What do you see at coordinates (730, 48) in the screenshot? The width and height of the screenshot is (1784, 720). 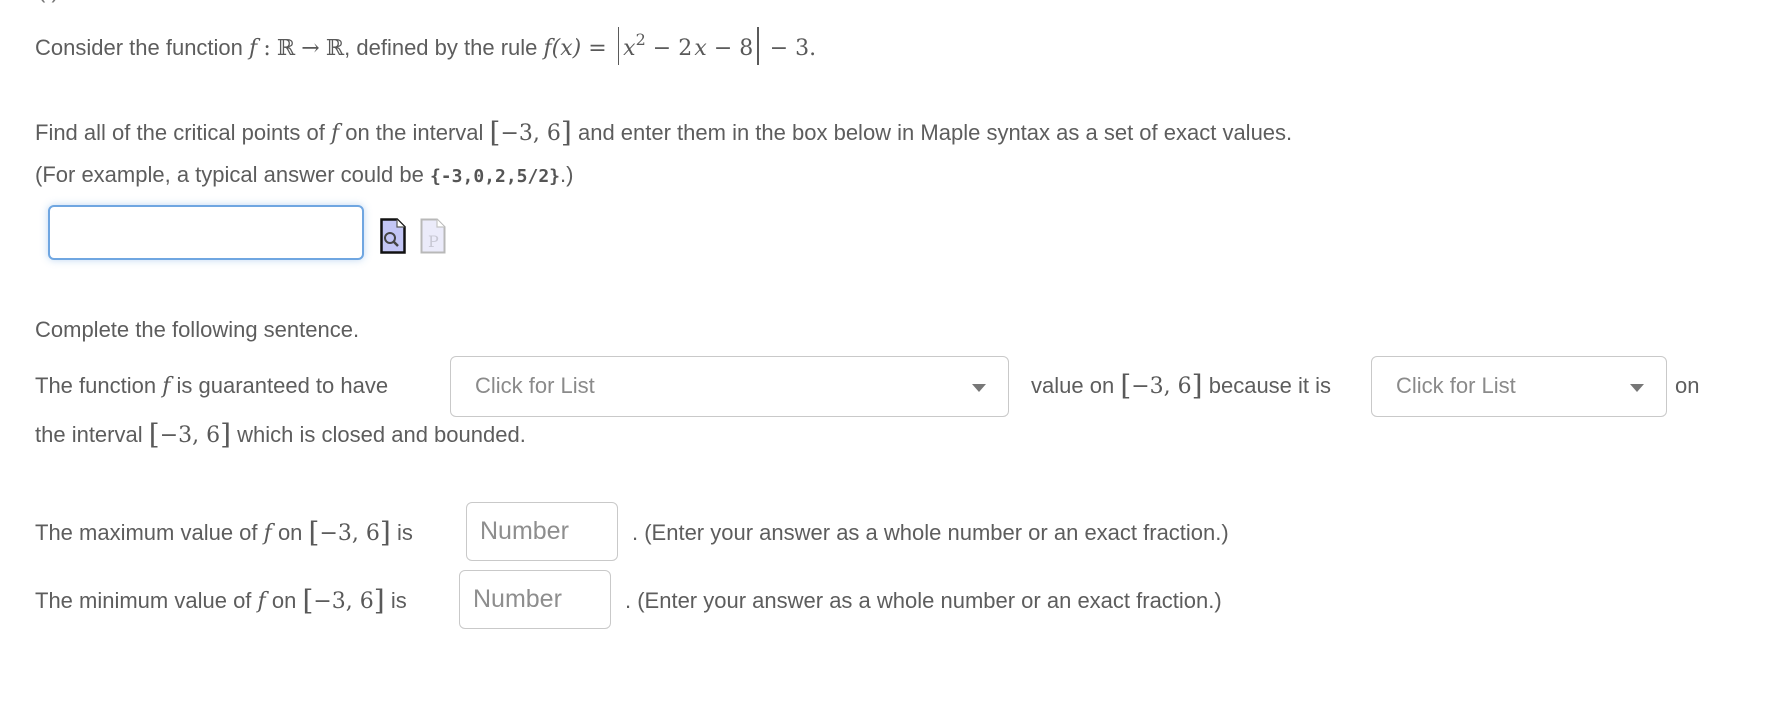 I see `rule-term-b: − 8` at bounding box center [730, 48].